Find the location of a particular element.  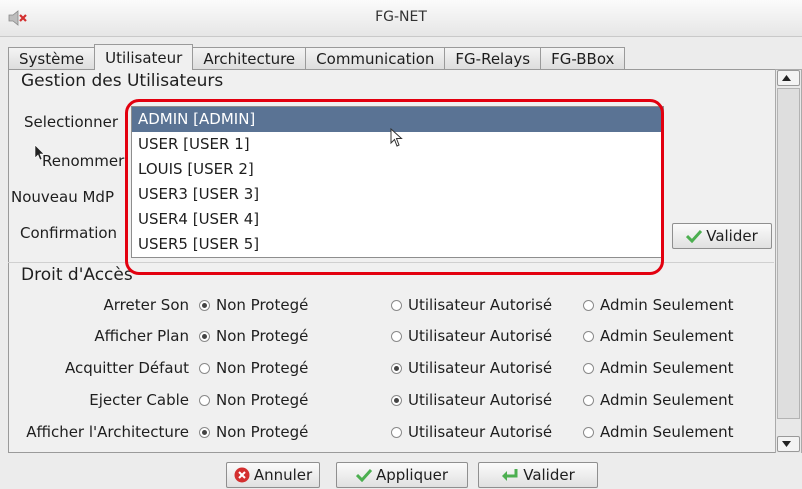

scroll-down-button is located at coordinates (788, 444).